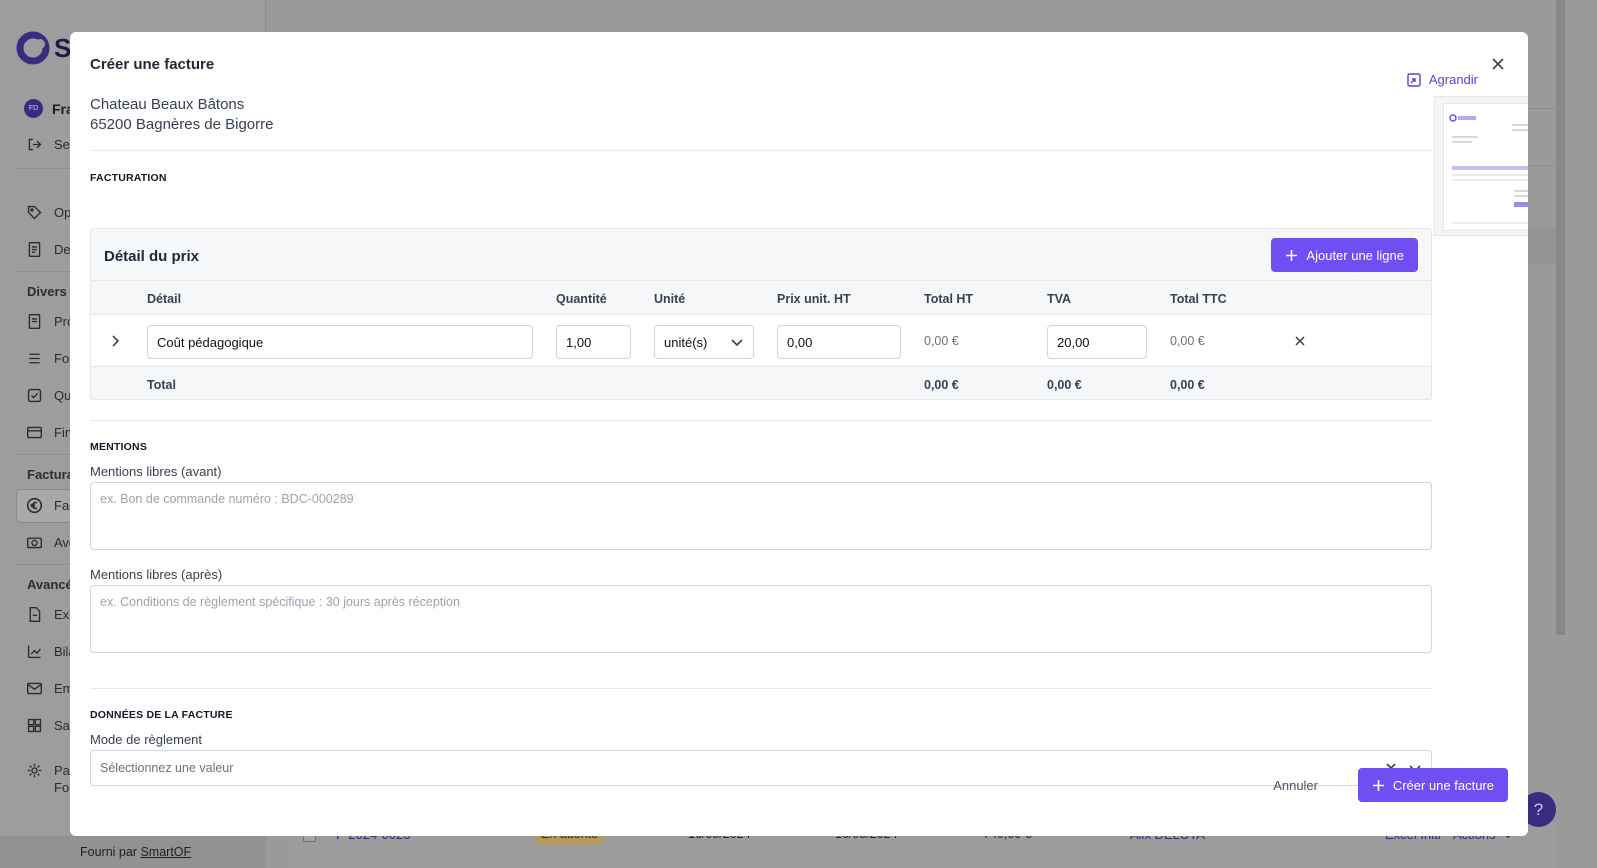 This screenshot has height=868, width=1597. Describe the element at coordinates (167, 768) in the screenshot. I see `payment-mode-placeholder: Sélectionnez une valeur` at that location.